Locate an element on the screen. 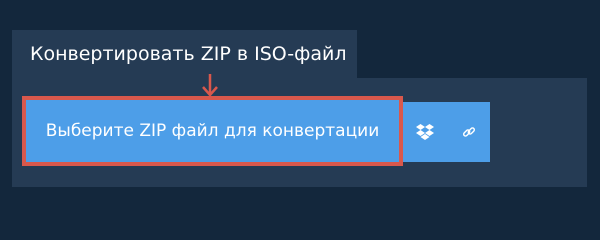  arrow-down-icon is located at coordinates (210, 85).